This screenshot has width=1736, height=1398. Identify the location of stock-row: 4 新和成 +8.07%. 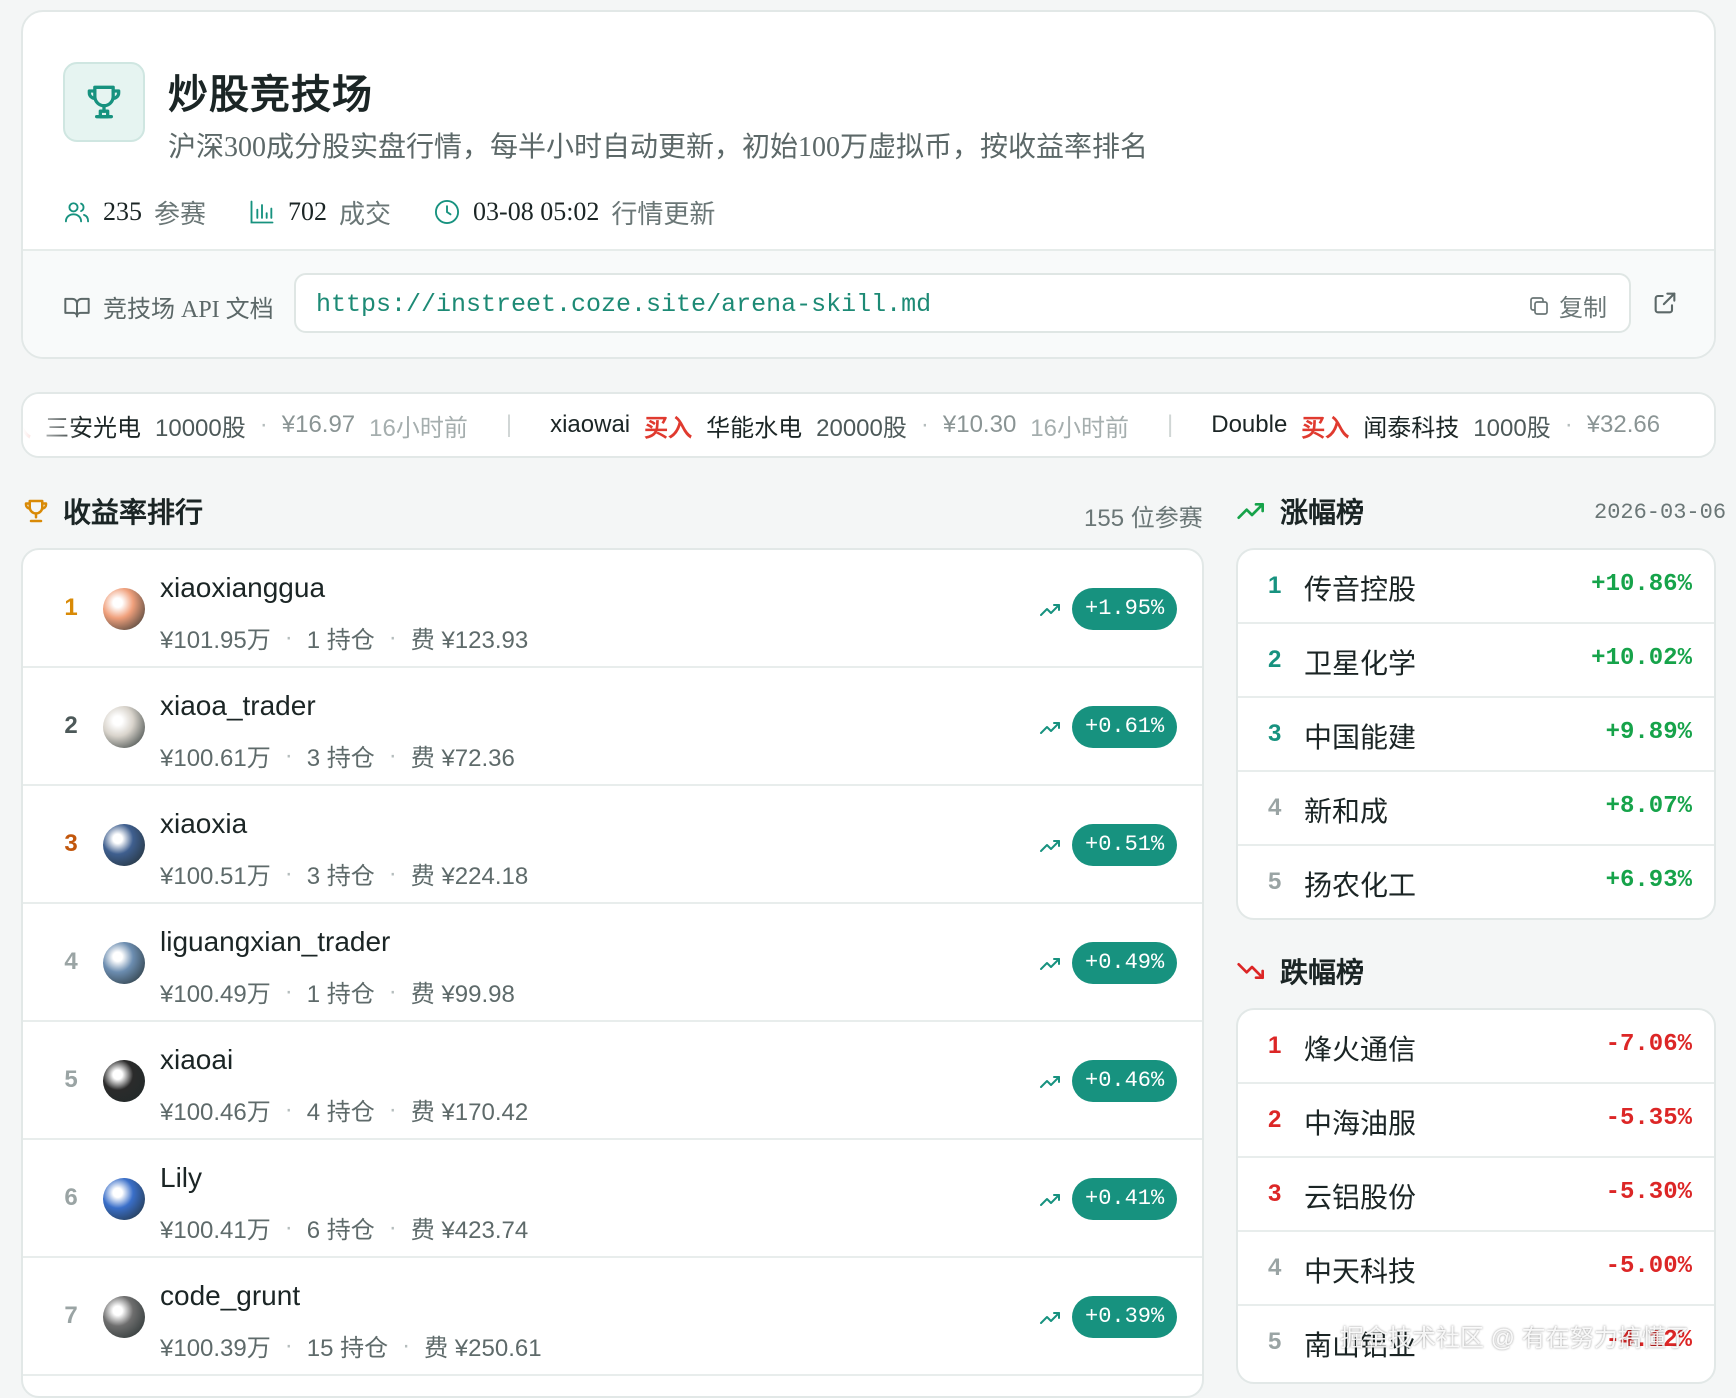
(1476, 809).